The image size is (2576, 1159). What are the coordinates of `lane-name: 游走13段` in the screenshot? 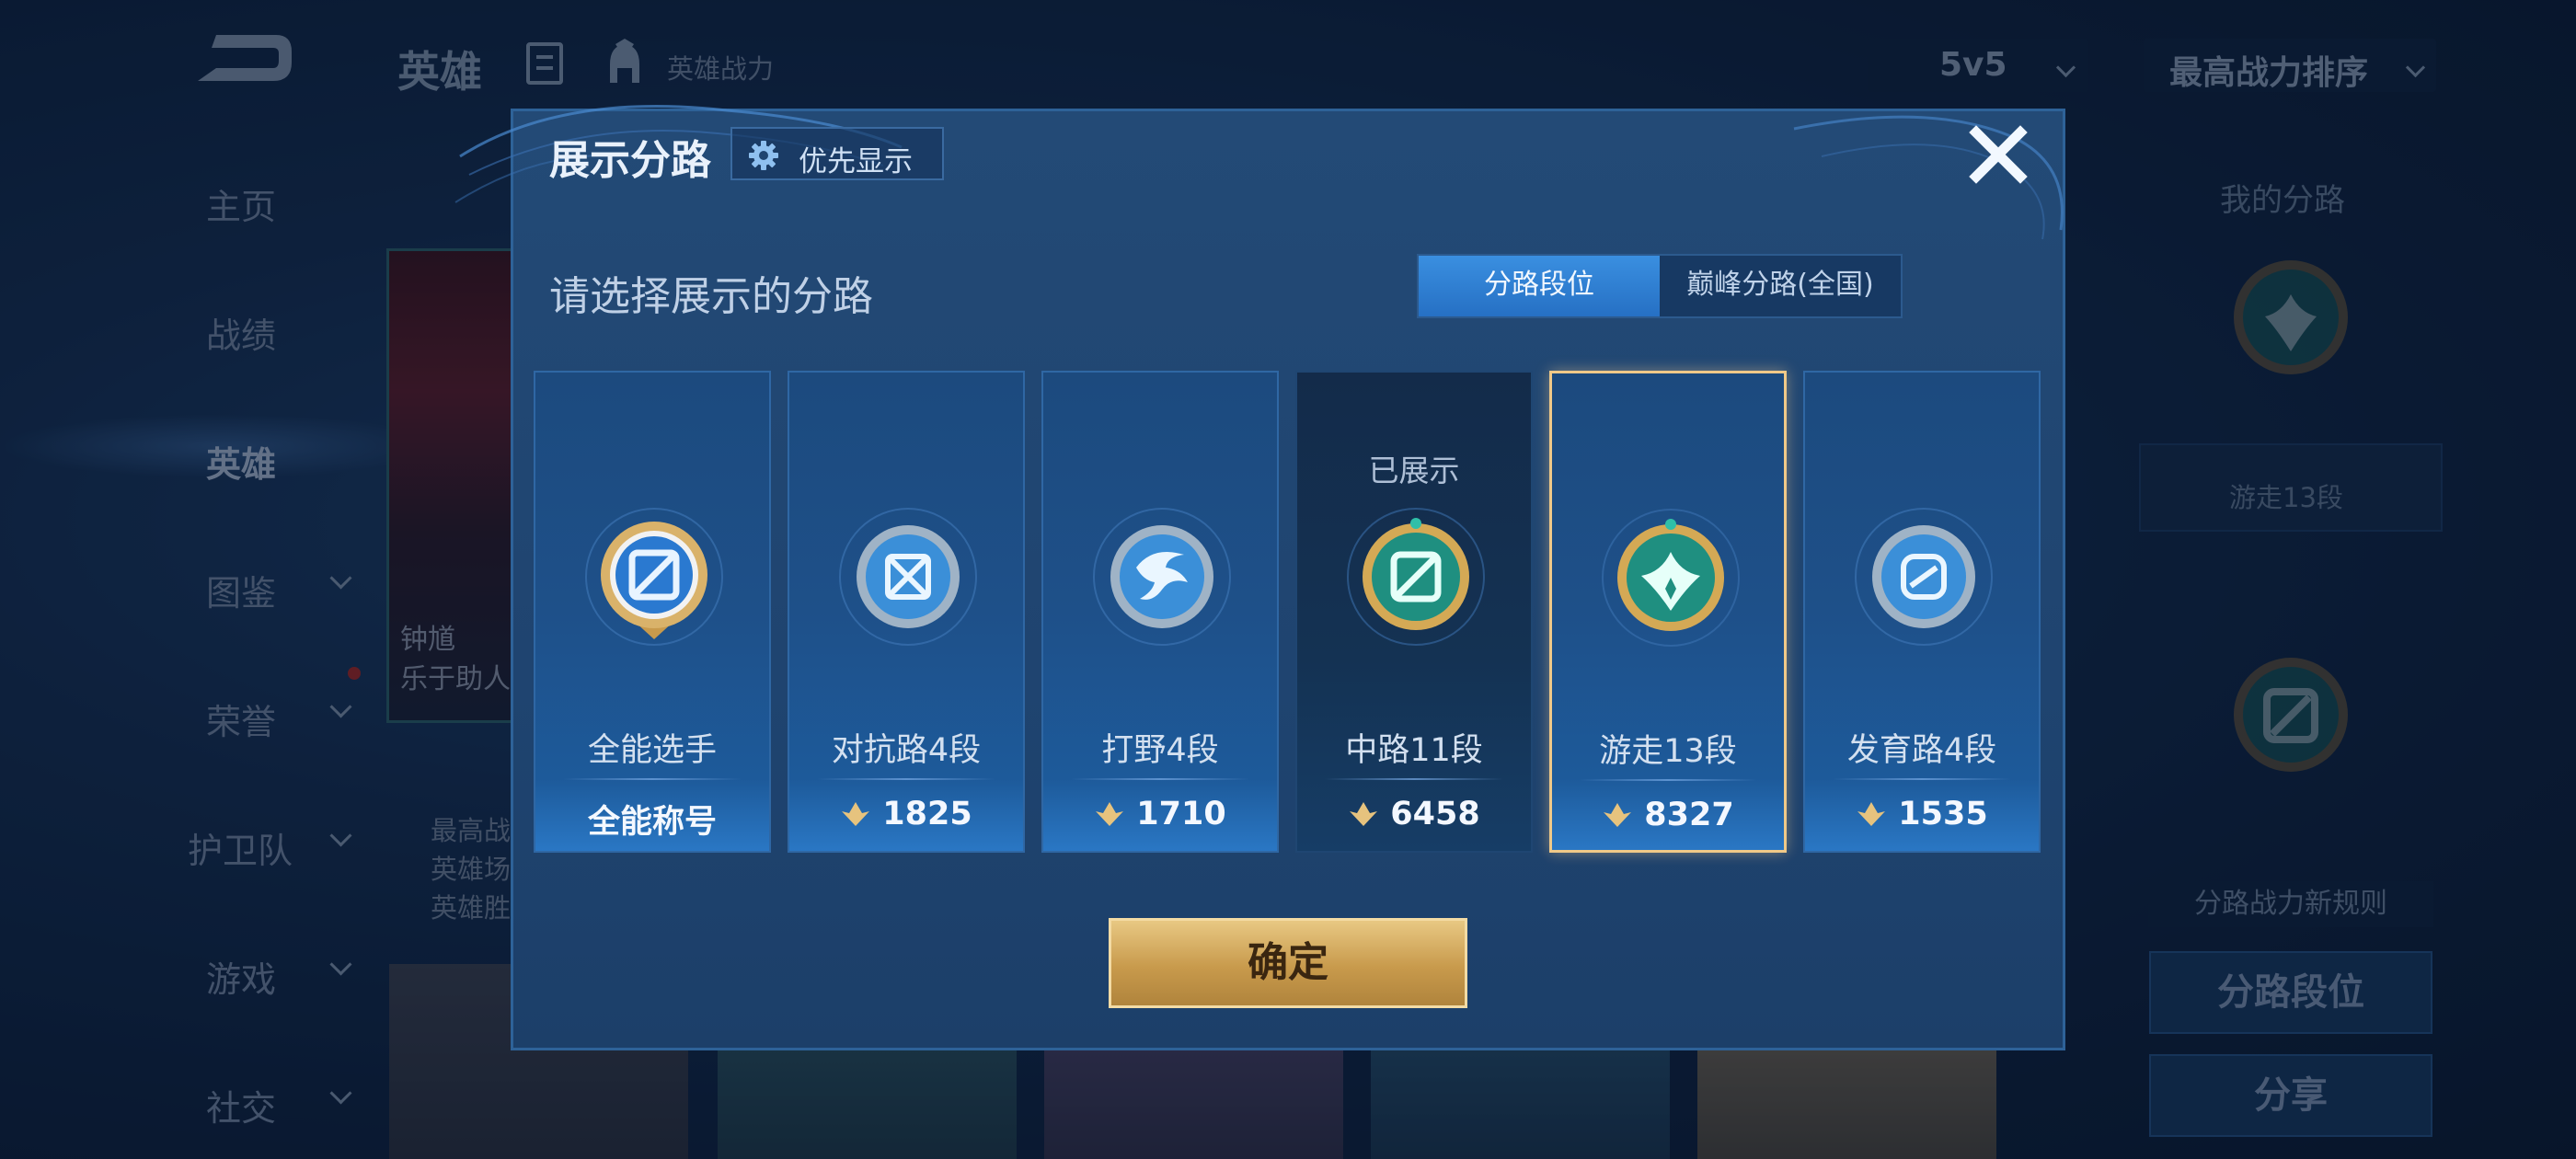 It's located at (1668, 751).